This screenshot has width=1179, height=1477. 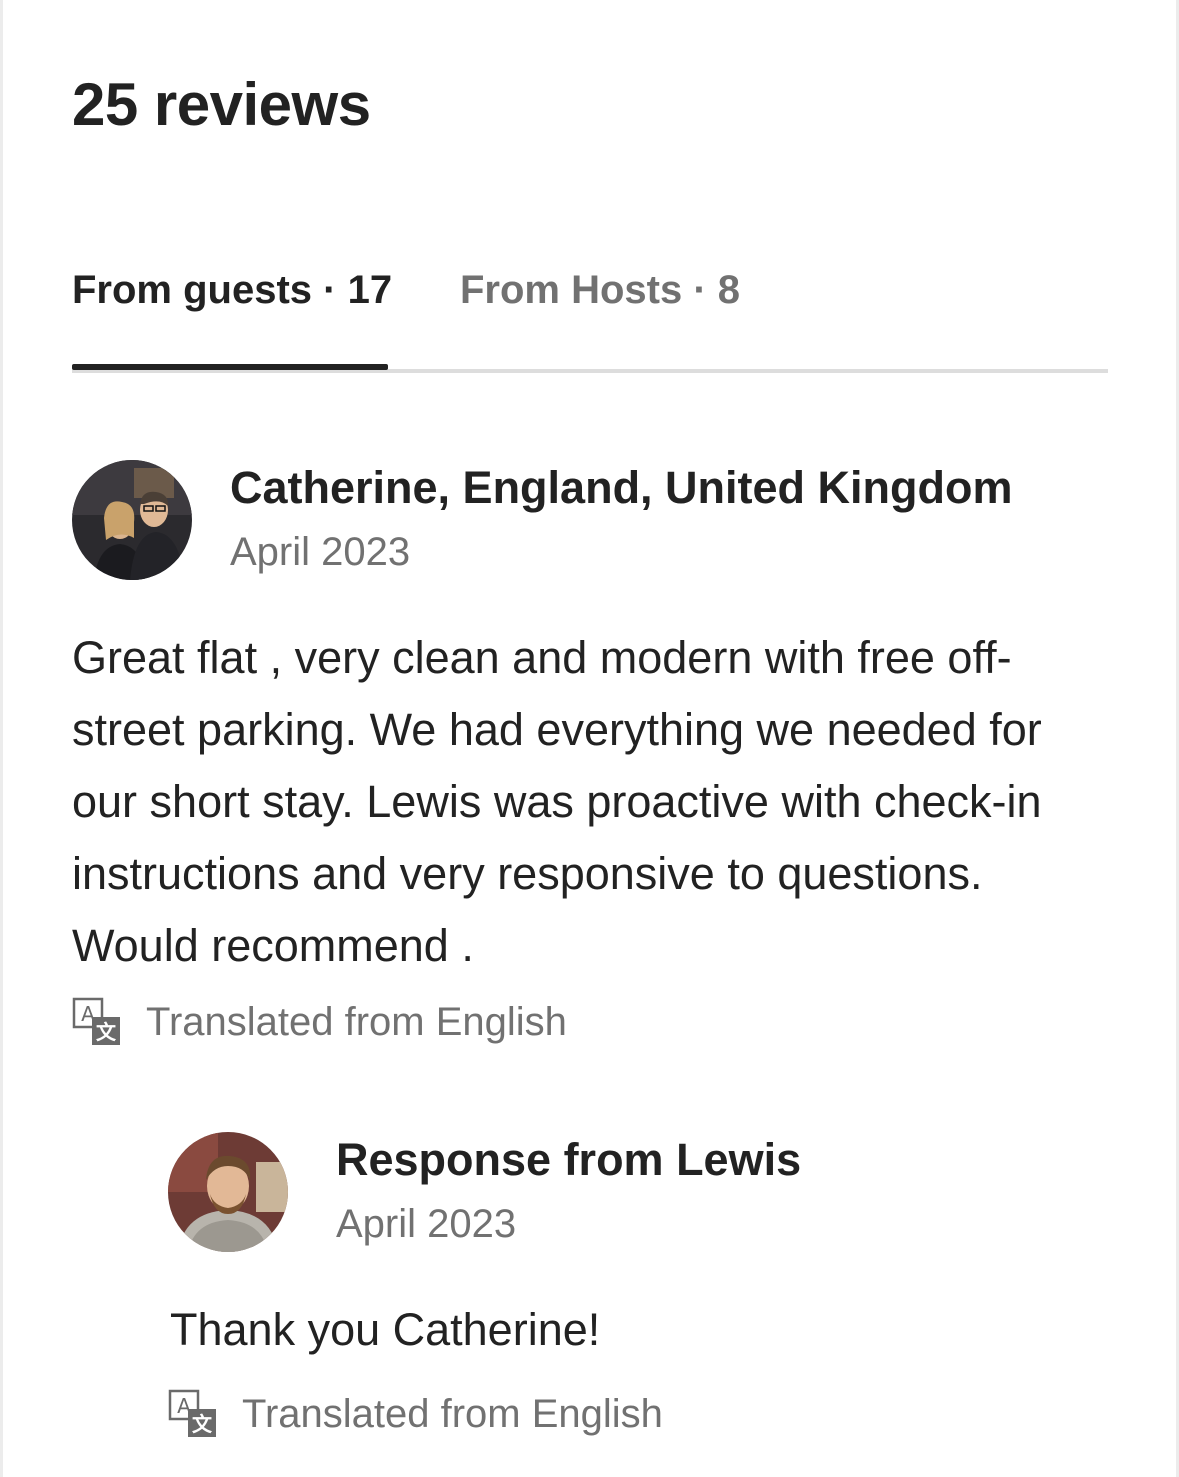 What do you see at coordinates (385, 1329) in the screenshot?
I see `response-text: Thank you Catherine!` at bounding box center [385, 1329].